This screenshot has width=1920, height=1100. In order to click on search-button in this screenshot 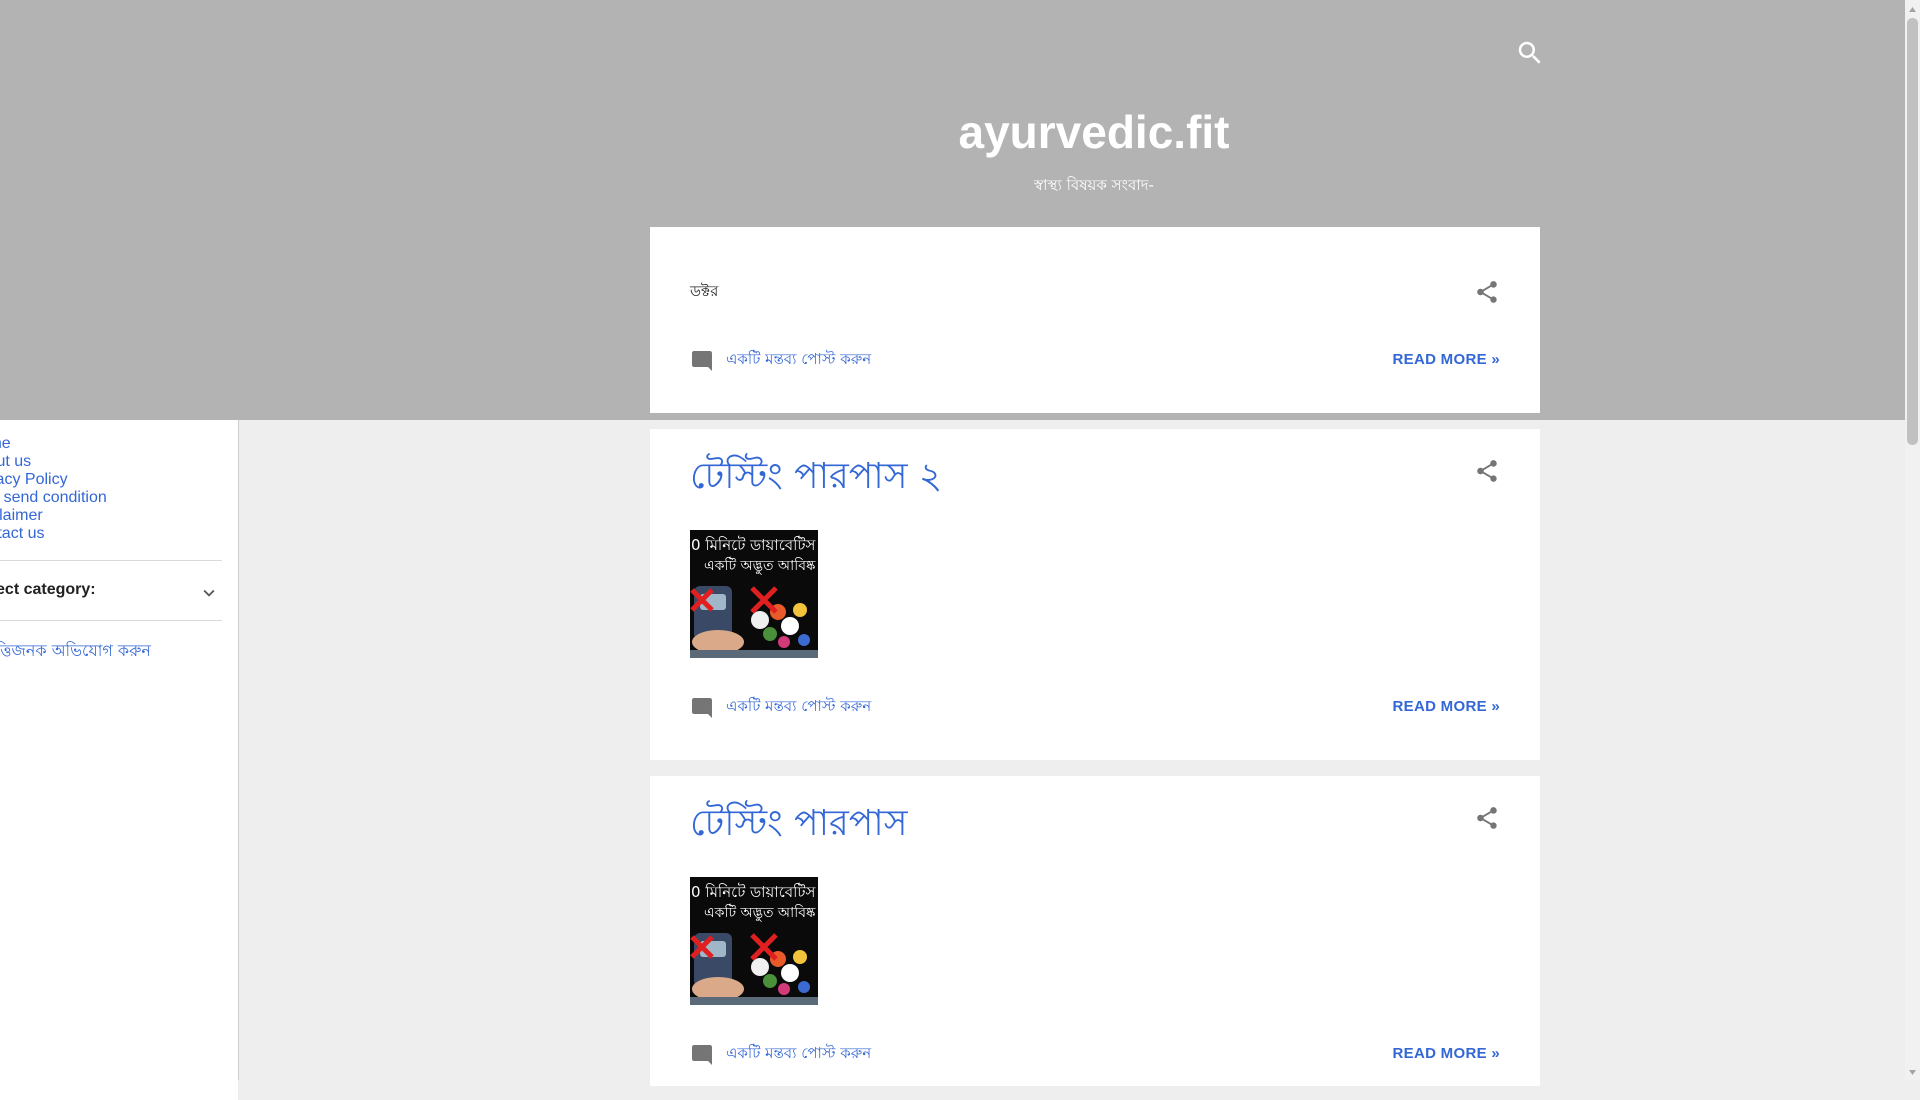, I will do `click(1530, 53)`.